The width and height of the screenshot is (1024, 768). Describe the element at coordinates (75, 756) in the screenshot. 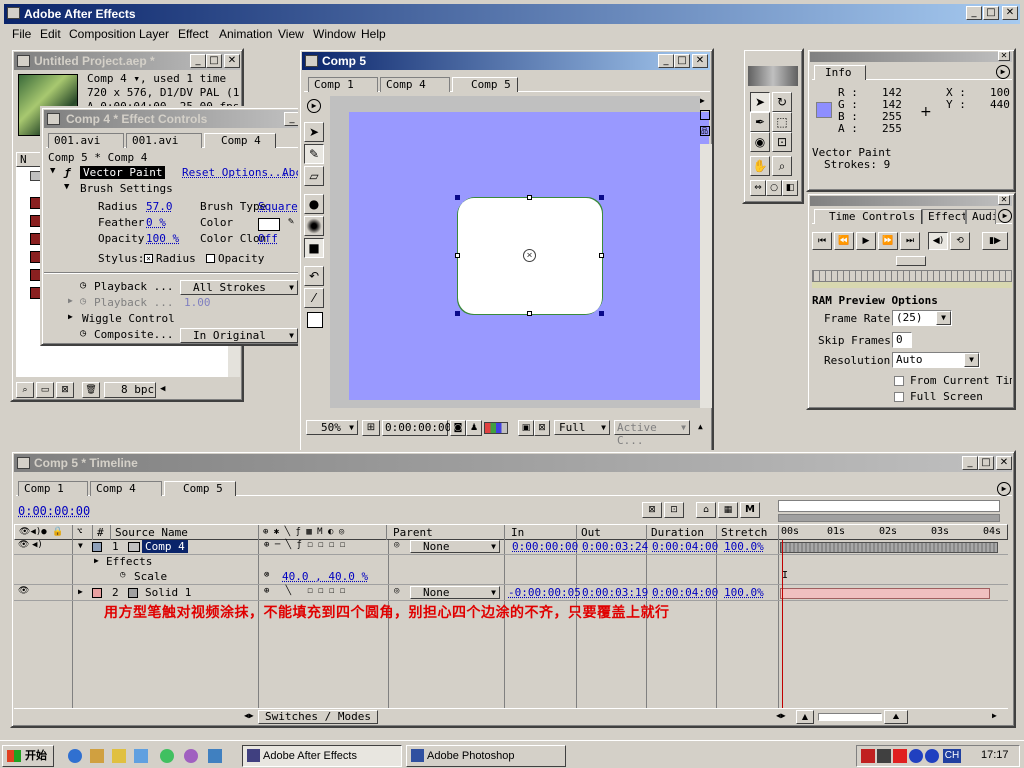

I see `quicklaunch-ie-icon` at that location.